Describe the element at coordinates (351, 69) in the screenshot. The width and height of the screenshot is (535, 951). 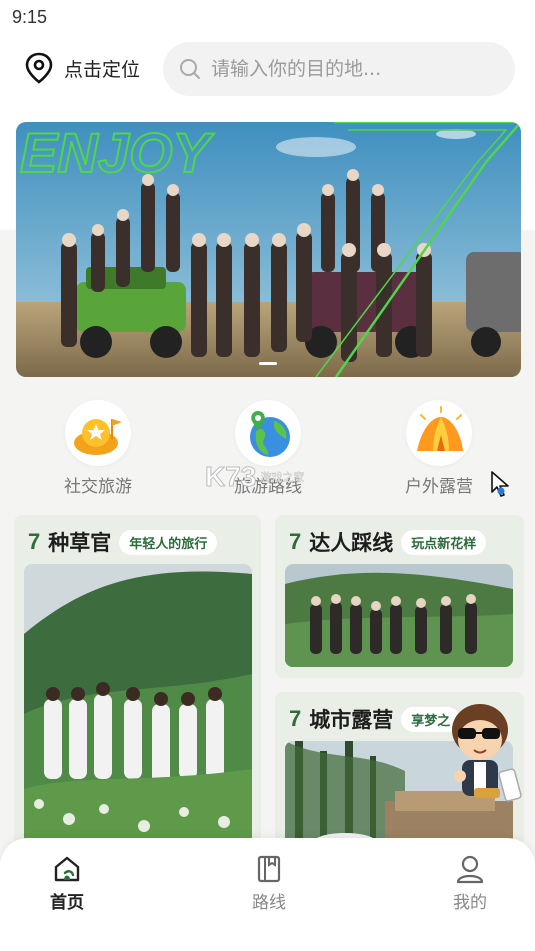
I see `search-input` at that location.